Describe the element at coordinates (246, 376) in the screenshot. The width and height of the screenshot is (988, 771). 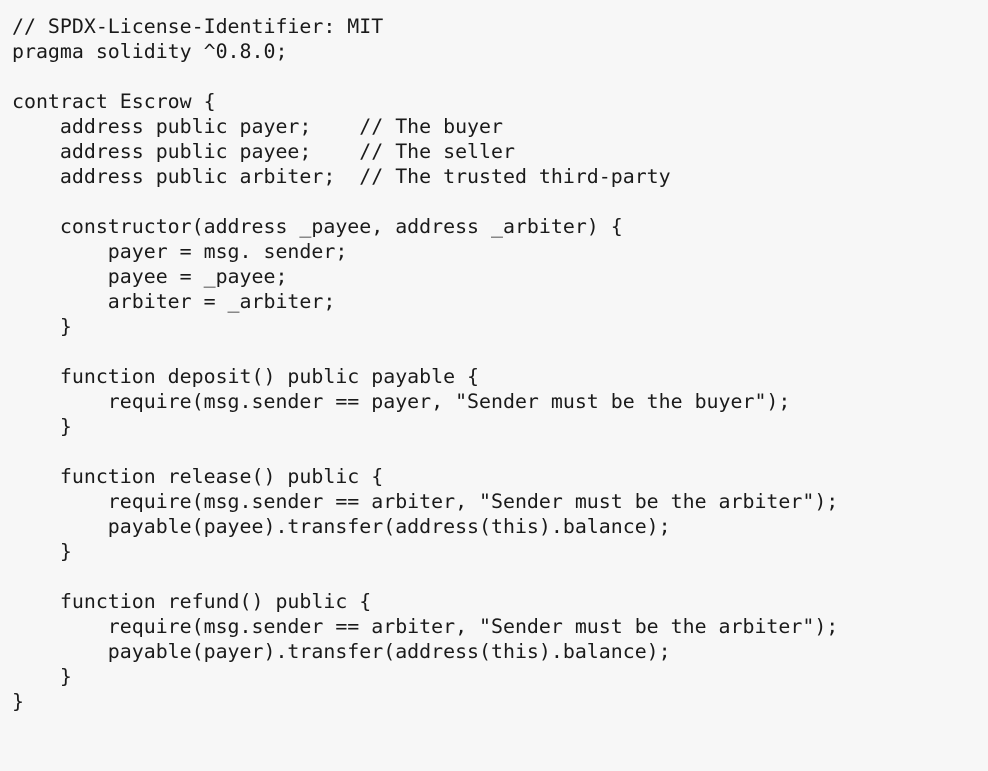
I see `code-line: function deposit() public payable {` at that location.